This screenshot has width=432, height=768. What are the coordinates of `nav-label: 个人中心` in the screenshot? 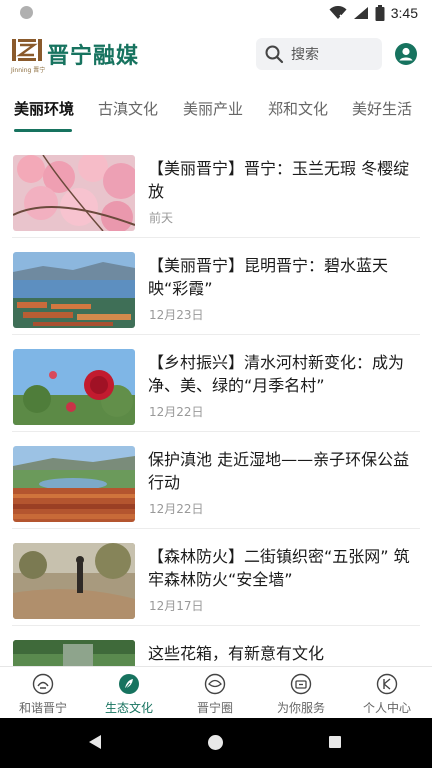 It's located at (386, 708).